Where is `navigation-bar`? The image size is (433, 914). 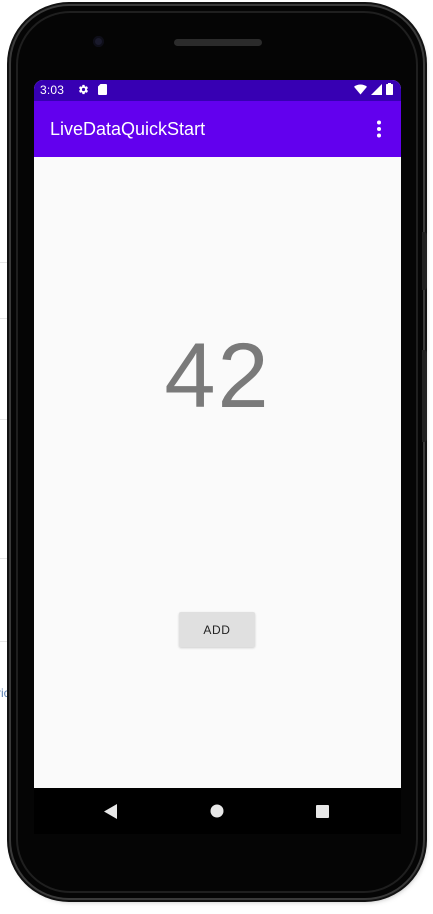
navigation-bar is located at coordinates (217, 811).